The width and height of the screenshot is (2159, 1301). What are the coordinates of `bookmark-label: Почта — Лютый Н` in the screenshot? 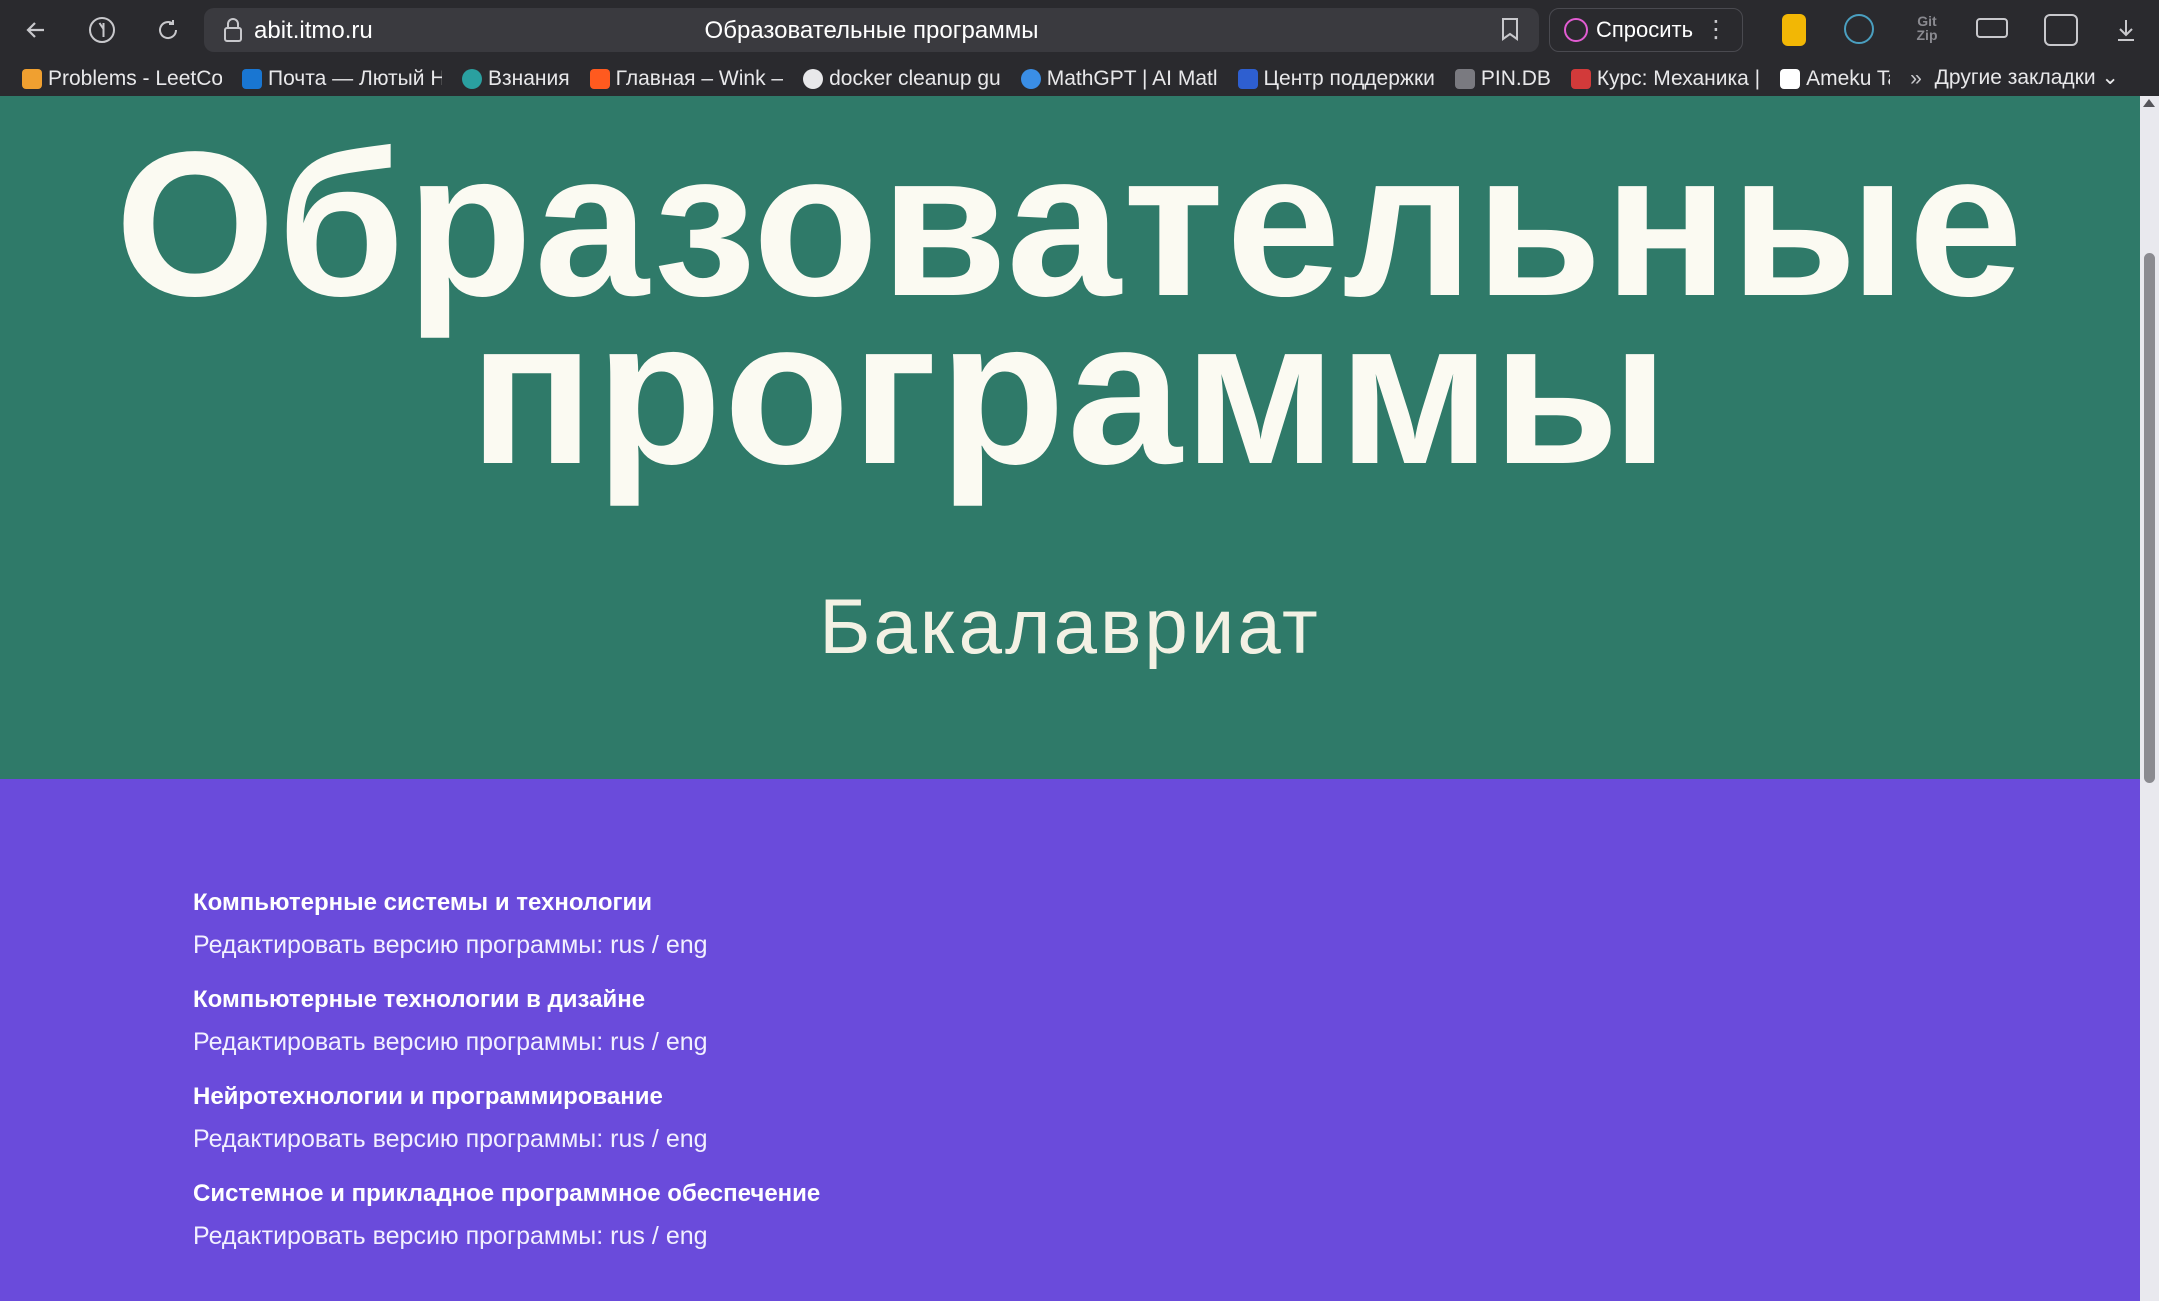 It's located at (355, 78).